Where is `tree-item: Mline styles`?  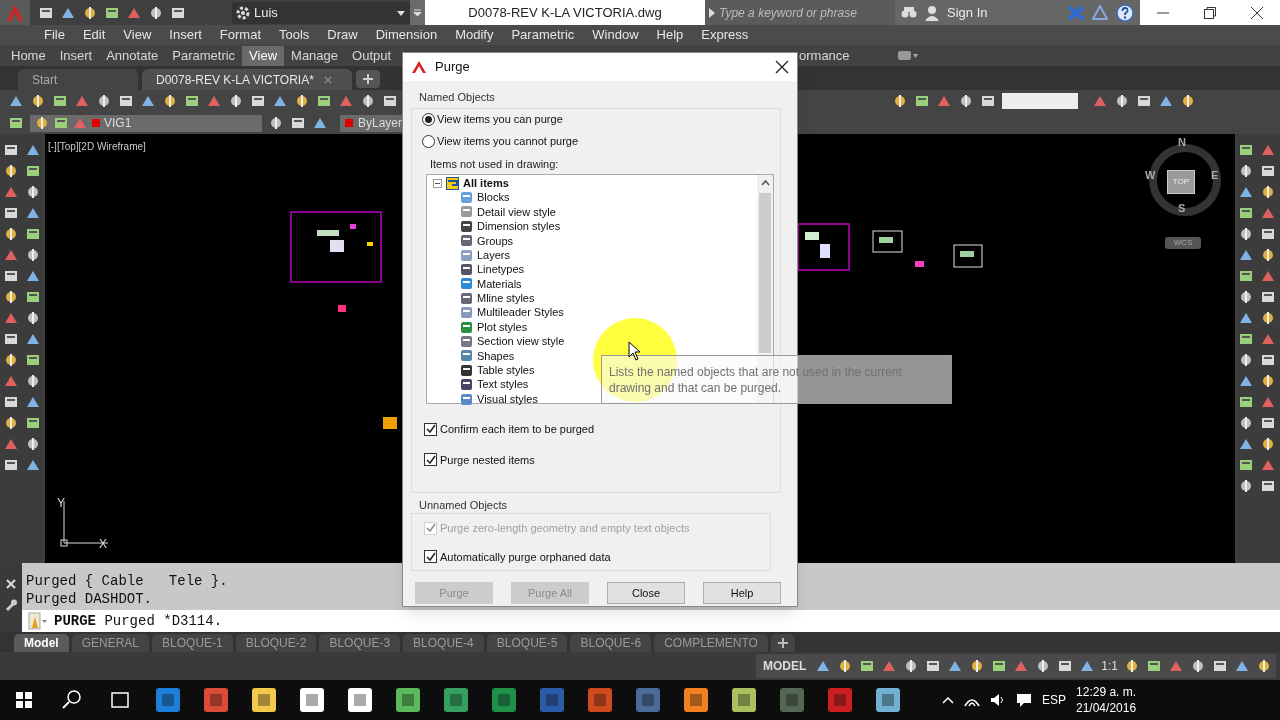 tree-item: Mline styles is located at coordinates (506, 298).